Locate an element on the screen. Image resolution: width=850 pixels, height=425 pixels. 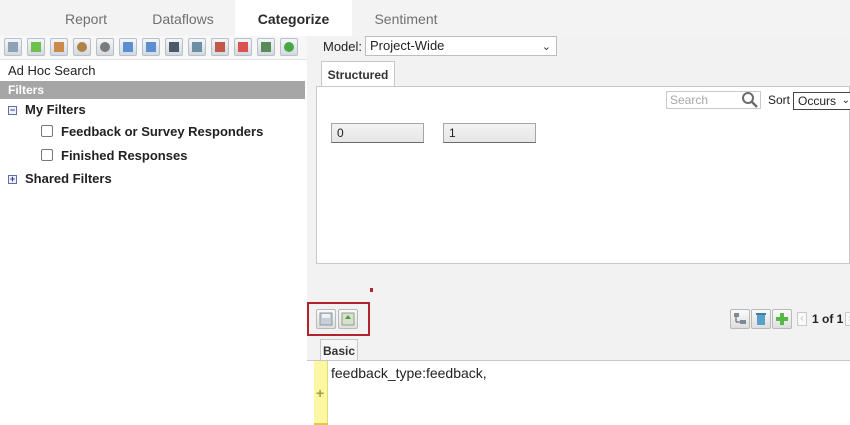
value-box: 0 is located at coordinates (377, 133).